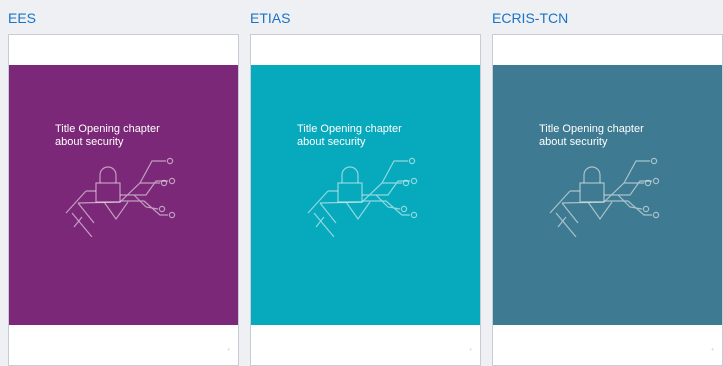 Image resolution: width=723 pixels, height=366 pixels. I want to click on cover-title-ees: Title Opening chapter about security, so click(140, 136).